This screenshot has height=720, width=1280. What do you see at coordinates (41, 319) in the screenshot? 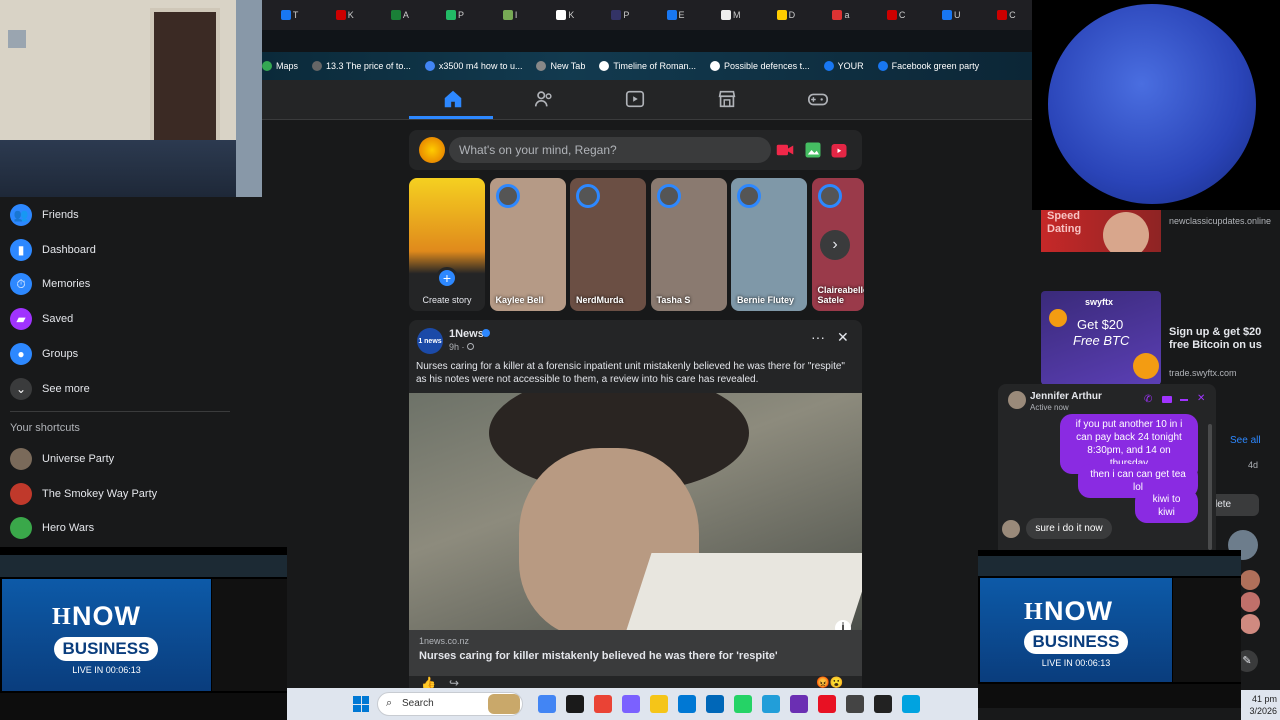
I see `sidebar-item-saved: ▰ Saved` at bounding box center [41, 319].